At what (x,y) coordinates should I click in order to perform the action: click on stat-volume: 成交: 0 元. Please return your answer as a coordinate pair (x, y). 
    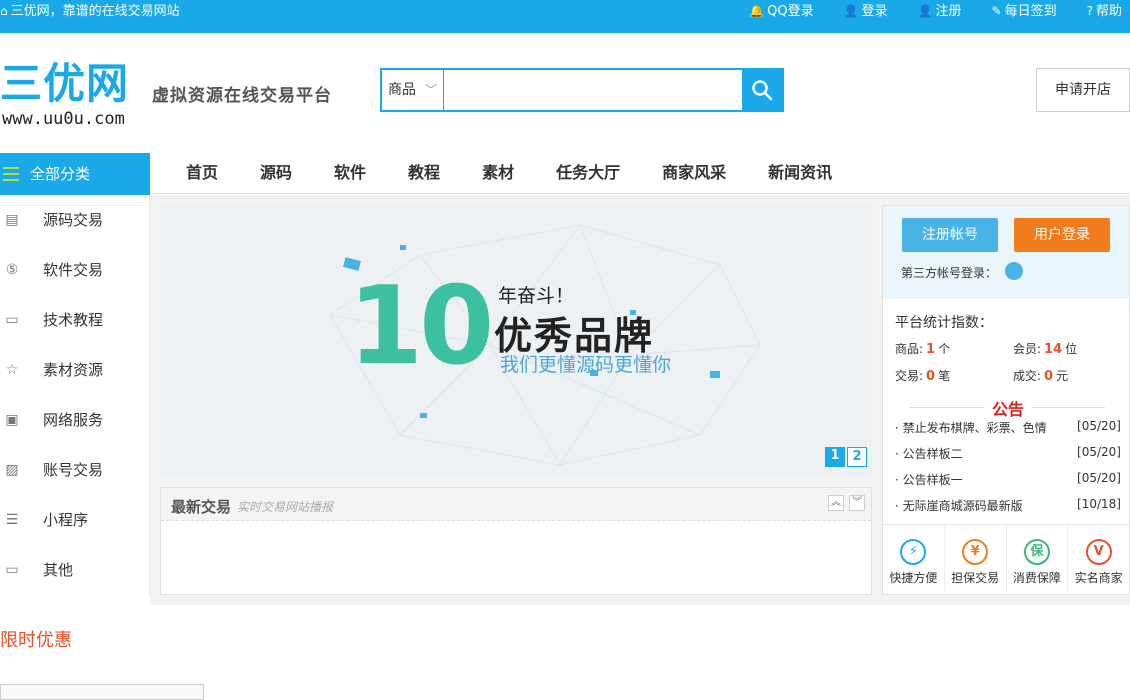
    Looking at the image, I should click on (1040, 375).